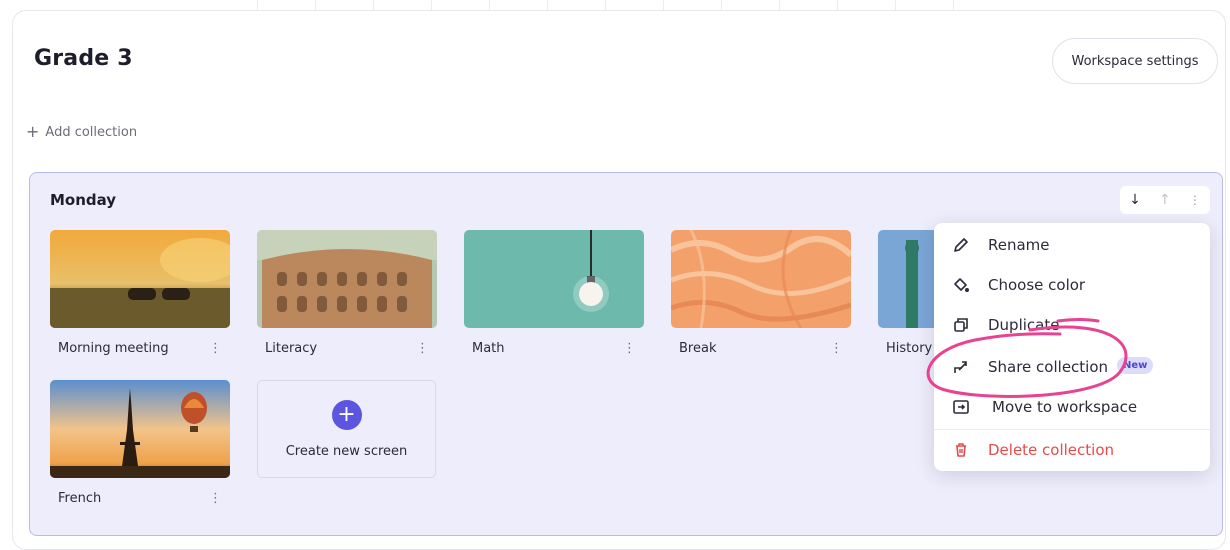 This screenshot has width=1230, height=550. What do you see at coordinates (698, 348) in the screenshot?
I see `screen-label: Break` at bounding box center [698, 348].